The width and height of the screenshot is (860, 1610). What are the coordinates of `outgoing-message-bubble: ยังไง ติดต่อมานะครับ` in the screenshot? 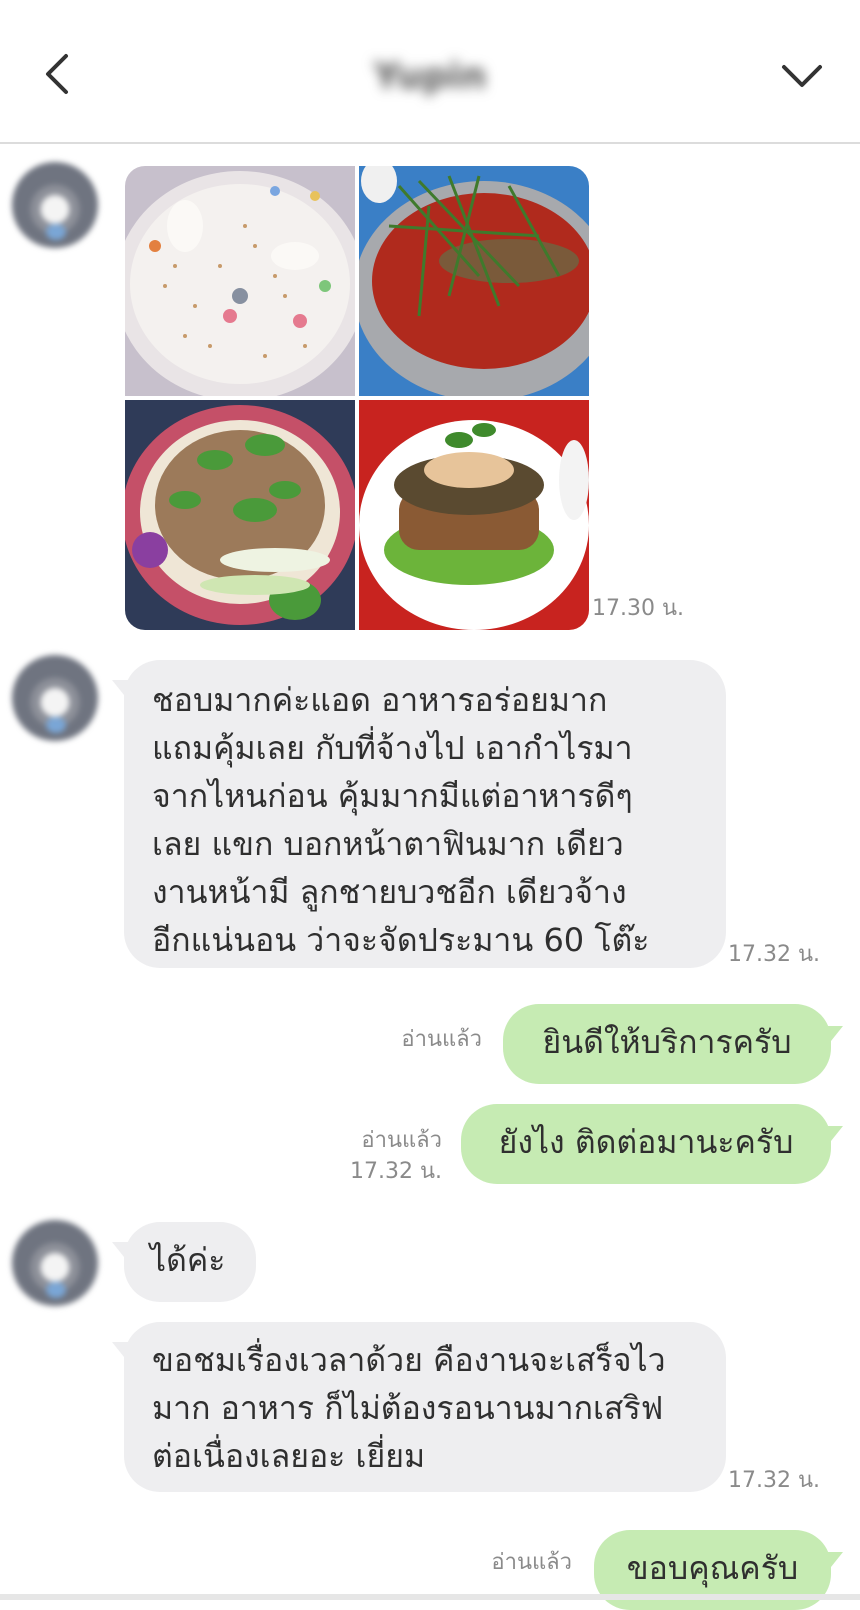 It's located at (652, 1144).